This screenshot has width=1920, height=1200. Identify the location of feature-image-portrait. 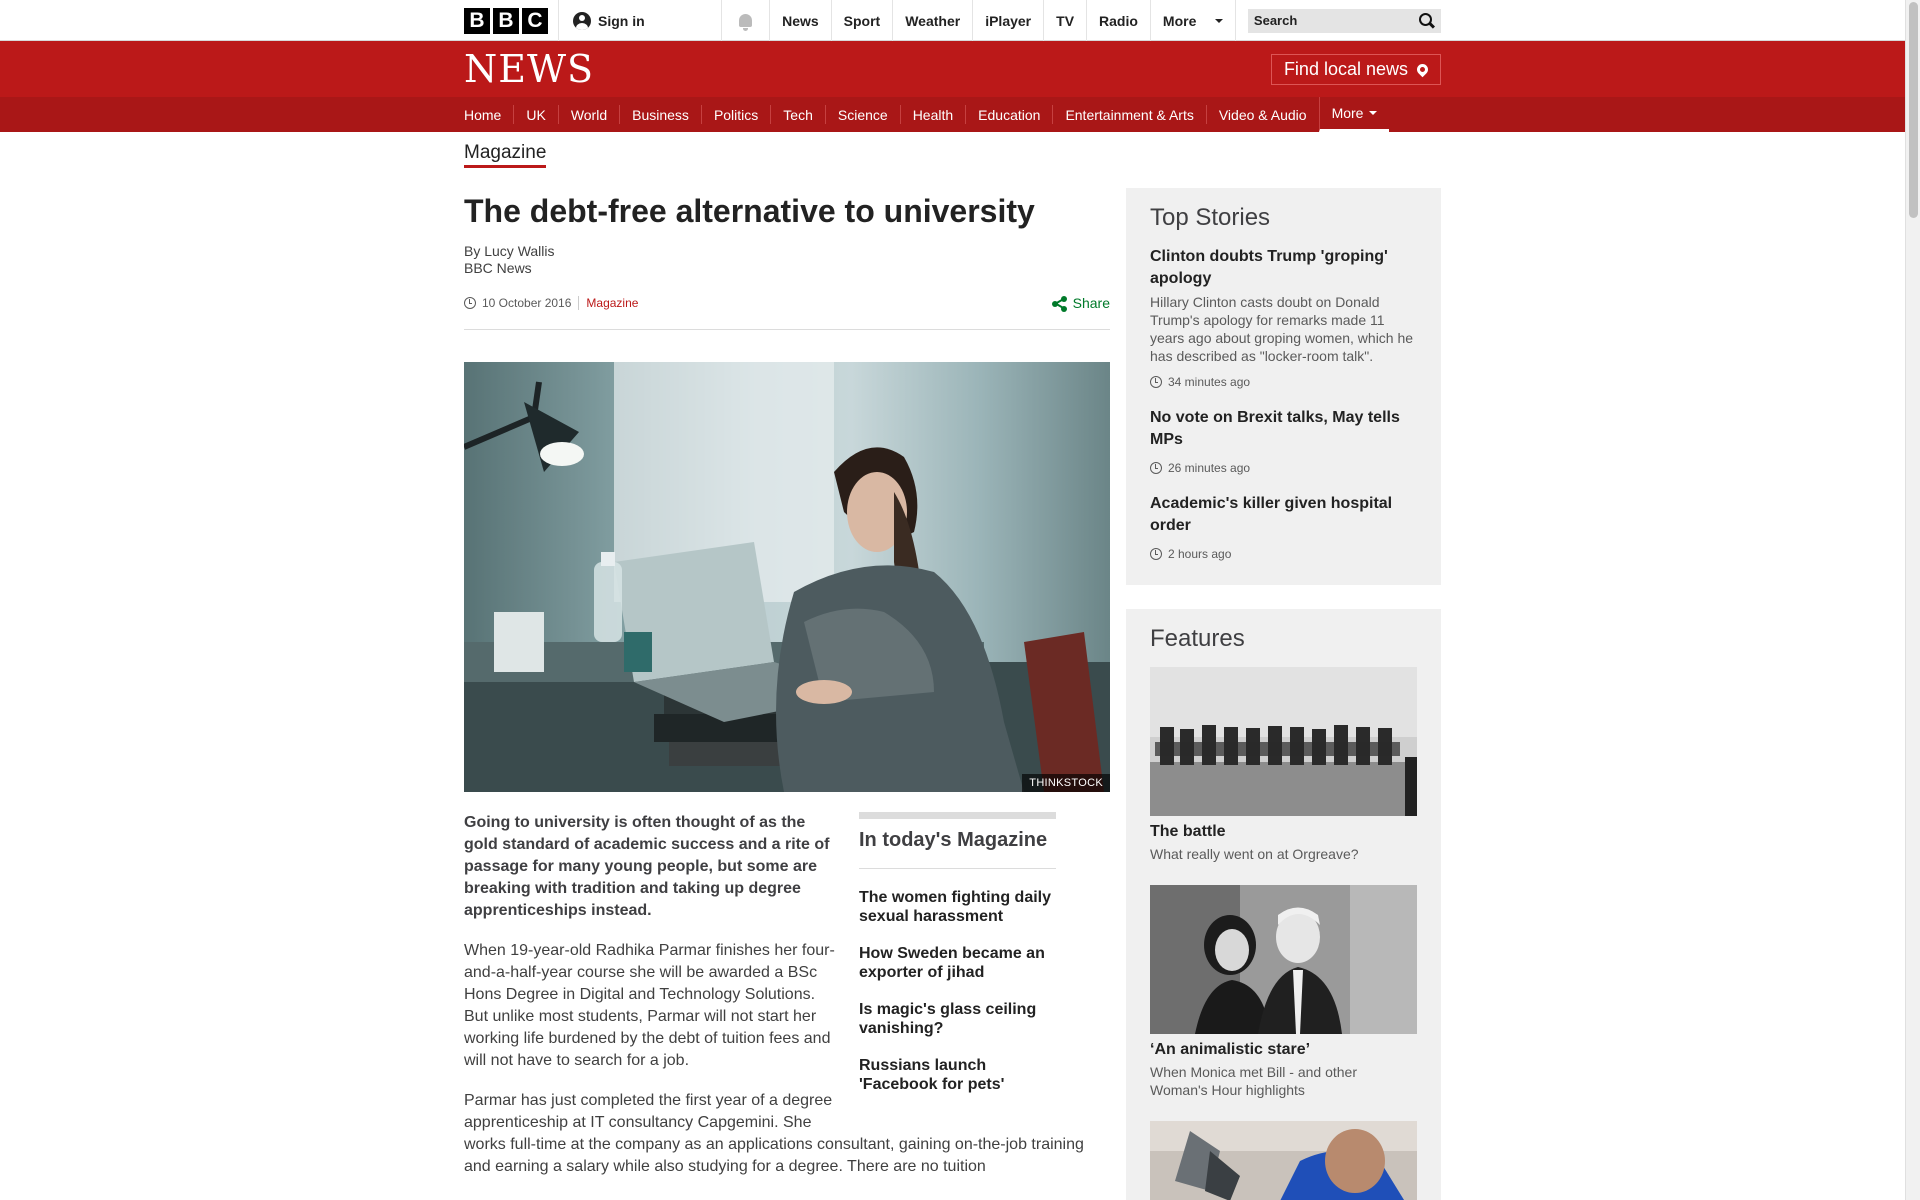
(1283, 959).